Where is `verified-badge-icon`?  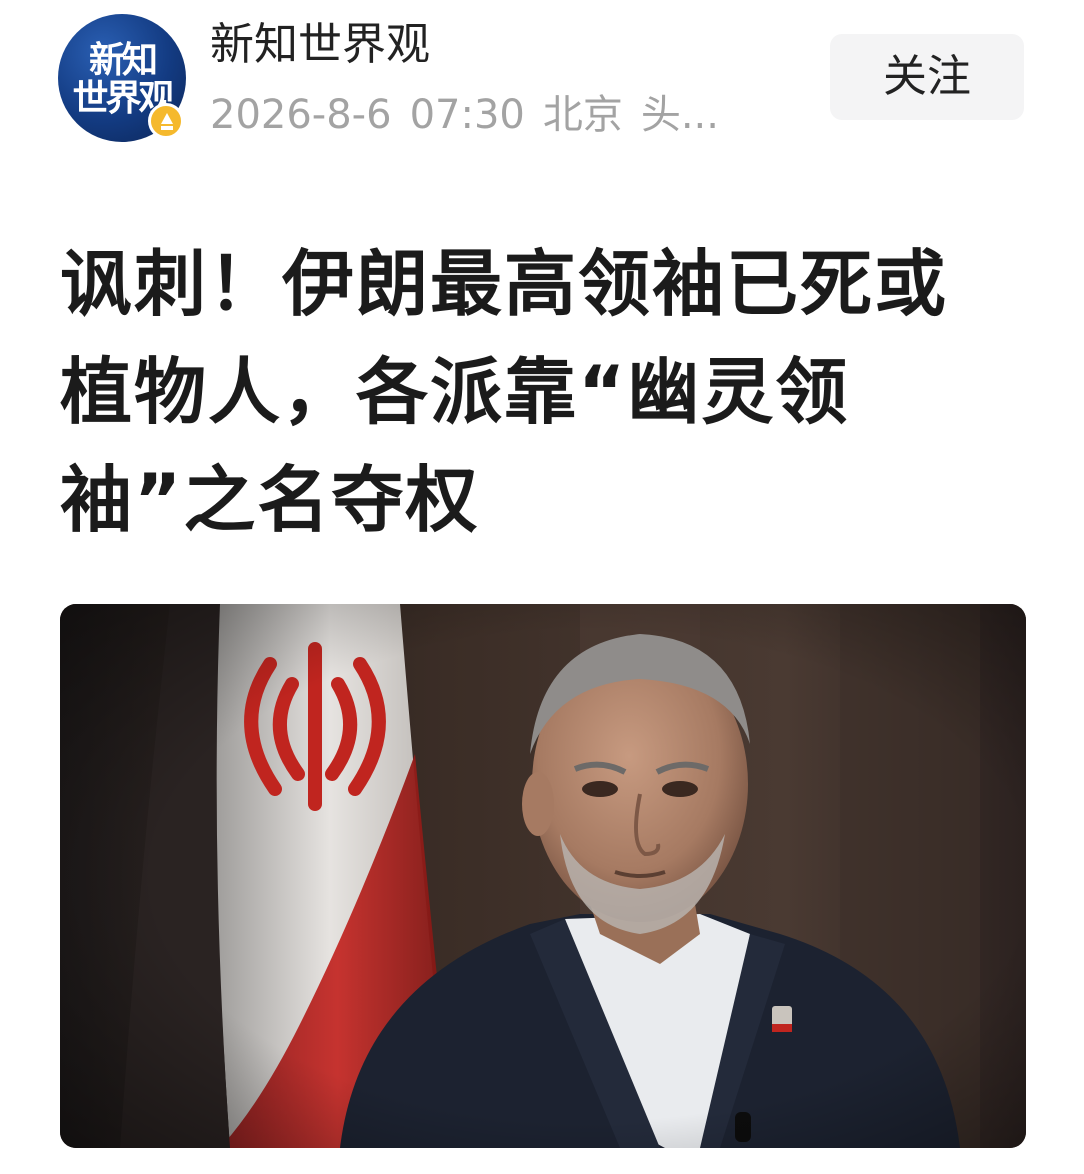 verified-badge-icon is located at coordinates (166, 121).